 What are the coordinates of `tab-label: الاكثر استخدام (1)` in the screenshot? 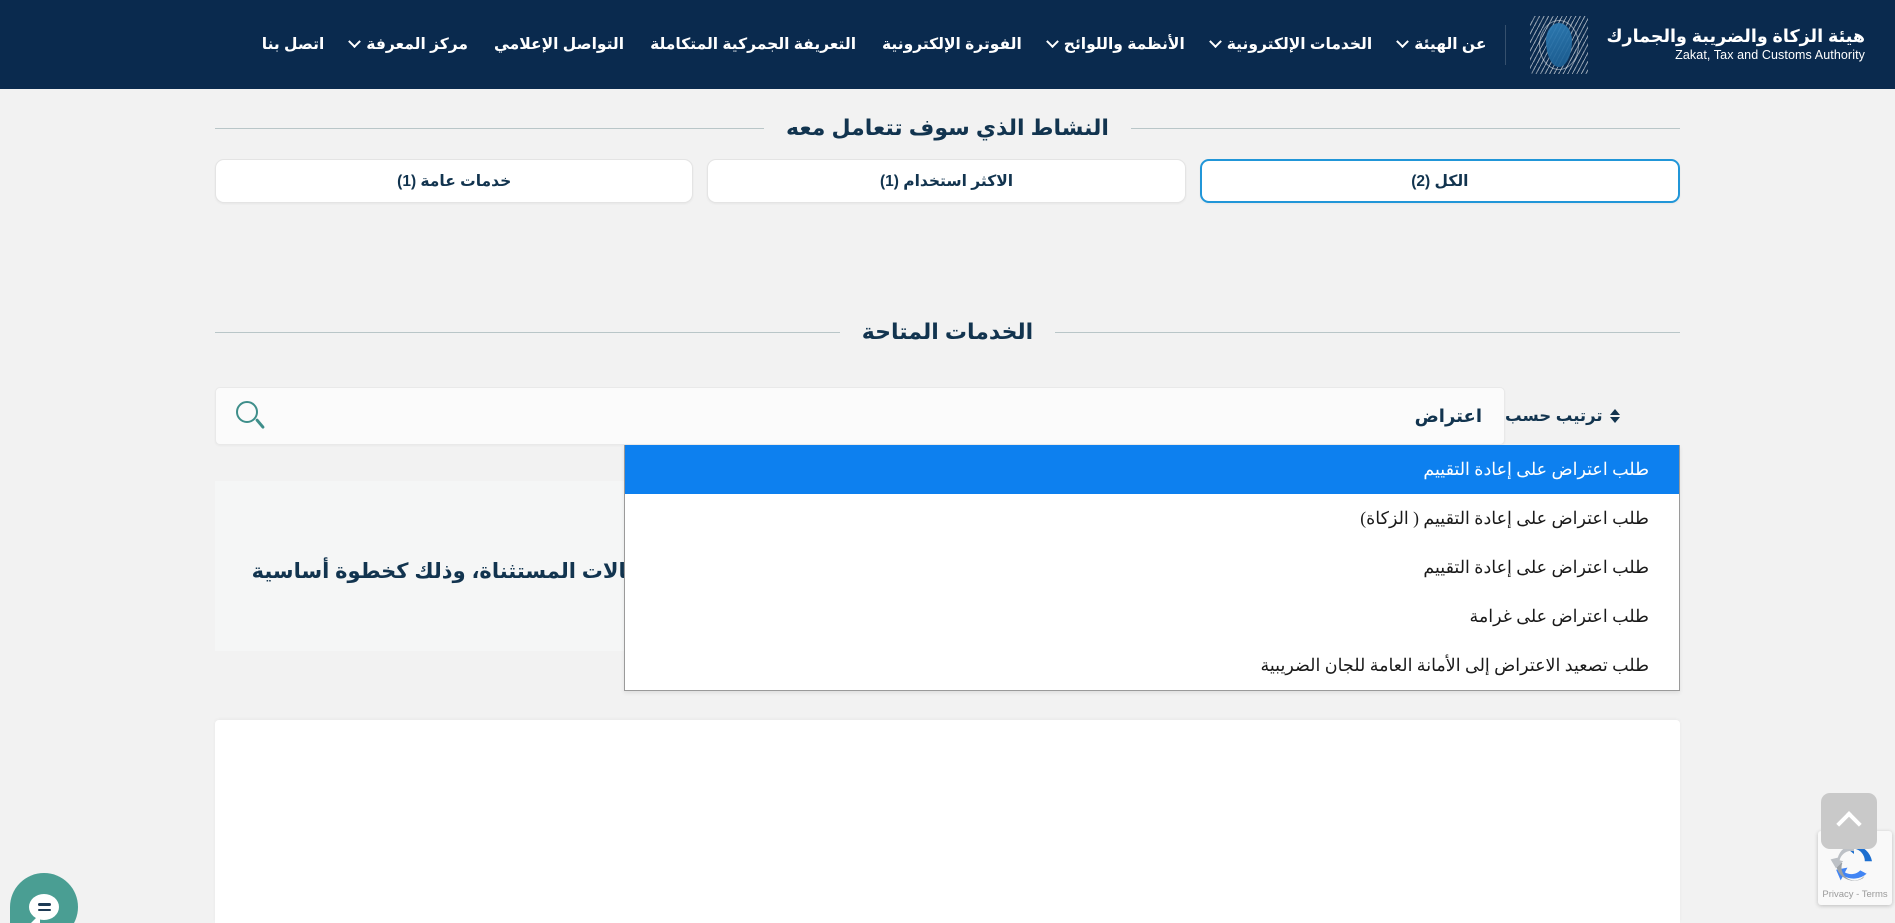 It's located at (946, 181).